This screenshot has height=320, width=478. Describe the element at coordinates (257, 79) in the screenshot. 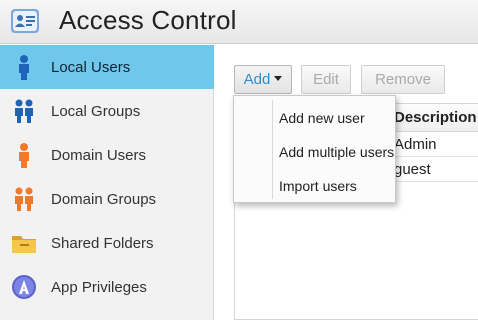

I see `add-button-label: Add` at that location.